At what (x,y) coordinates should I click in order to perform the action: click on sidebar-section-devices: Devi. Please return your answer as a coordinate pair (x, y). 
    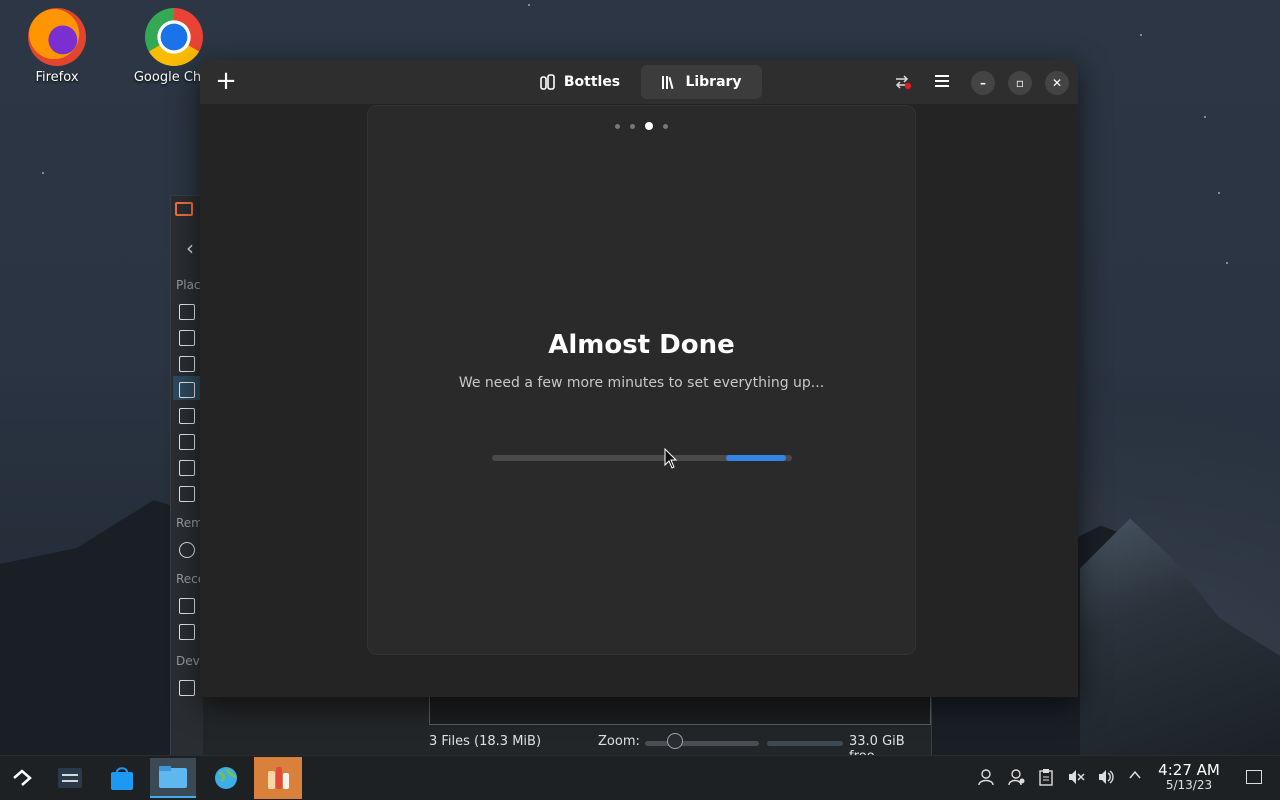
    Looking at the image, I should click on (190, 661).